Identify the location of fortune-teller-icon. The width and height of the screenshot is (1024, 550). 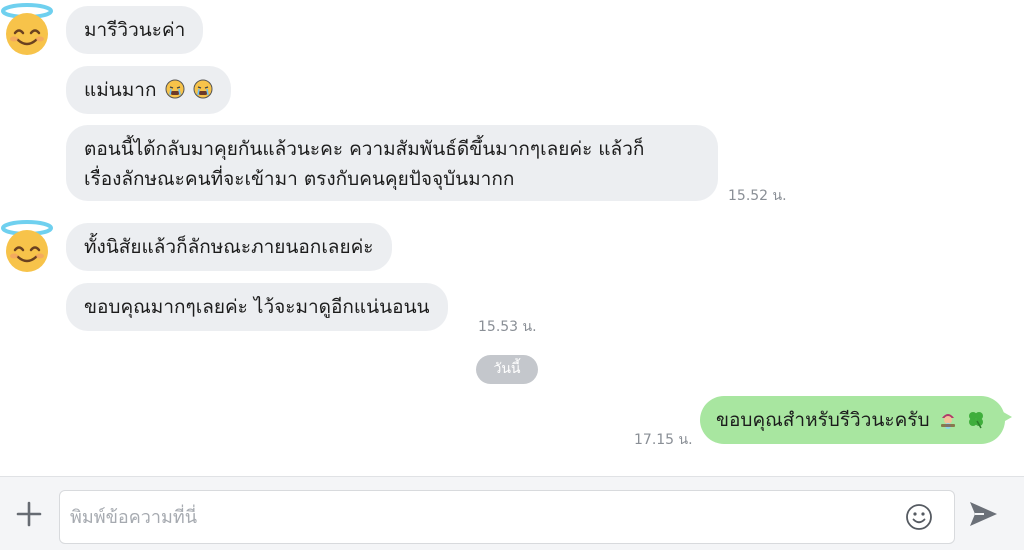
(947, 421).